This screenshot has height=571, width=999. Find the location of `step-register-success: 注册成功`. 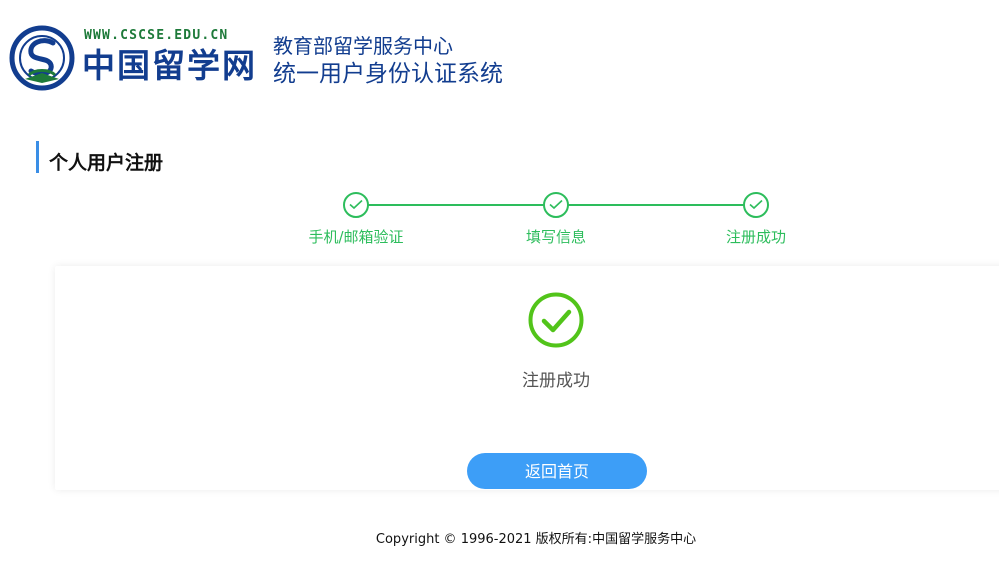

step-register-success: 注册成功 is located at coordinates (756, 219).